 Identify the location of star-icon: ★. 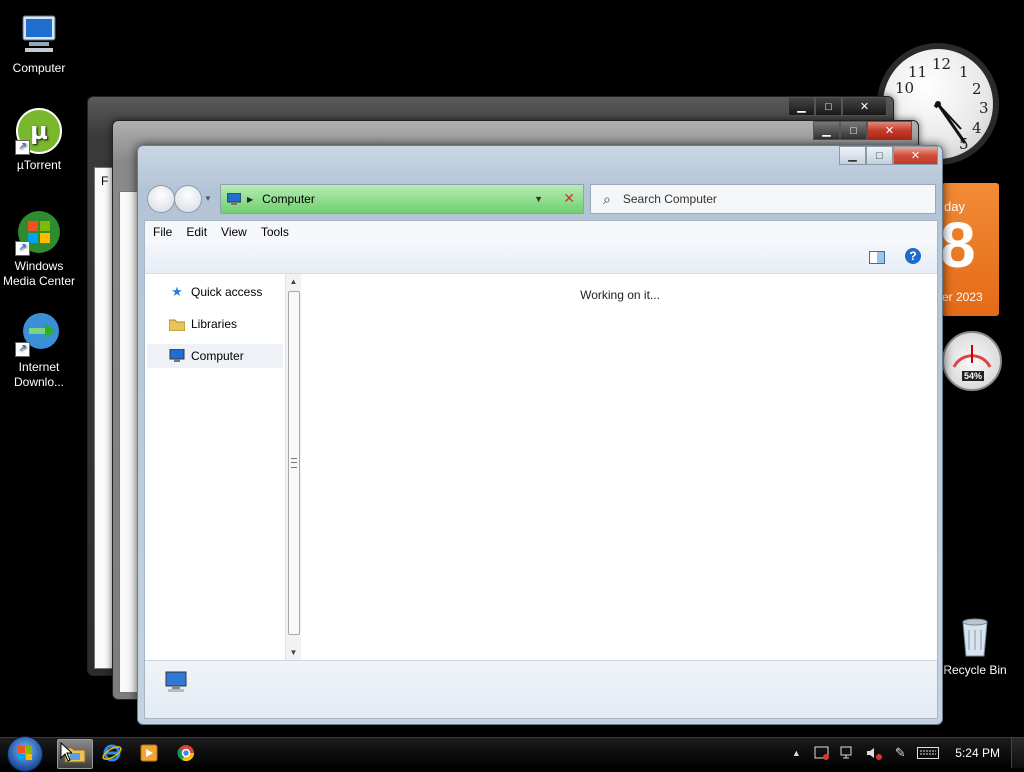
(177, 291).